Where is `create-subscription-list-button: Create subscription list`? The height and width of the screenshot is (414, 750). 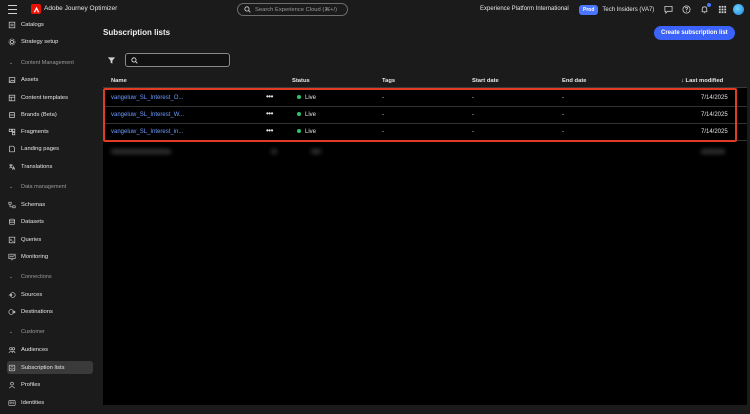
create-subscription-list-button: Create subscription list is located at coordinates (694, 33).